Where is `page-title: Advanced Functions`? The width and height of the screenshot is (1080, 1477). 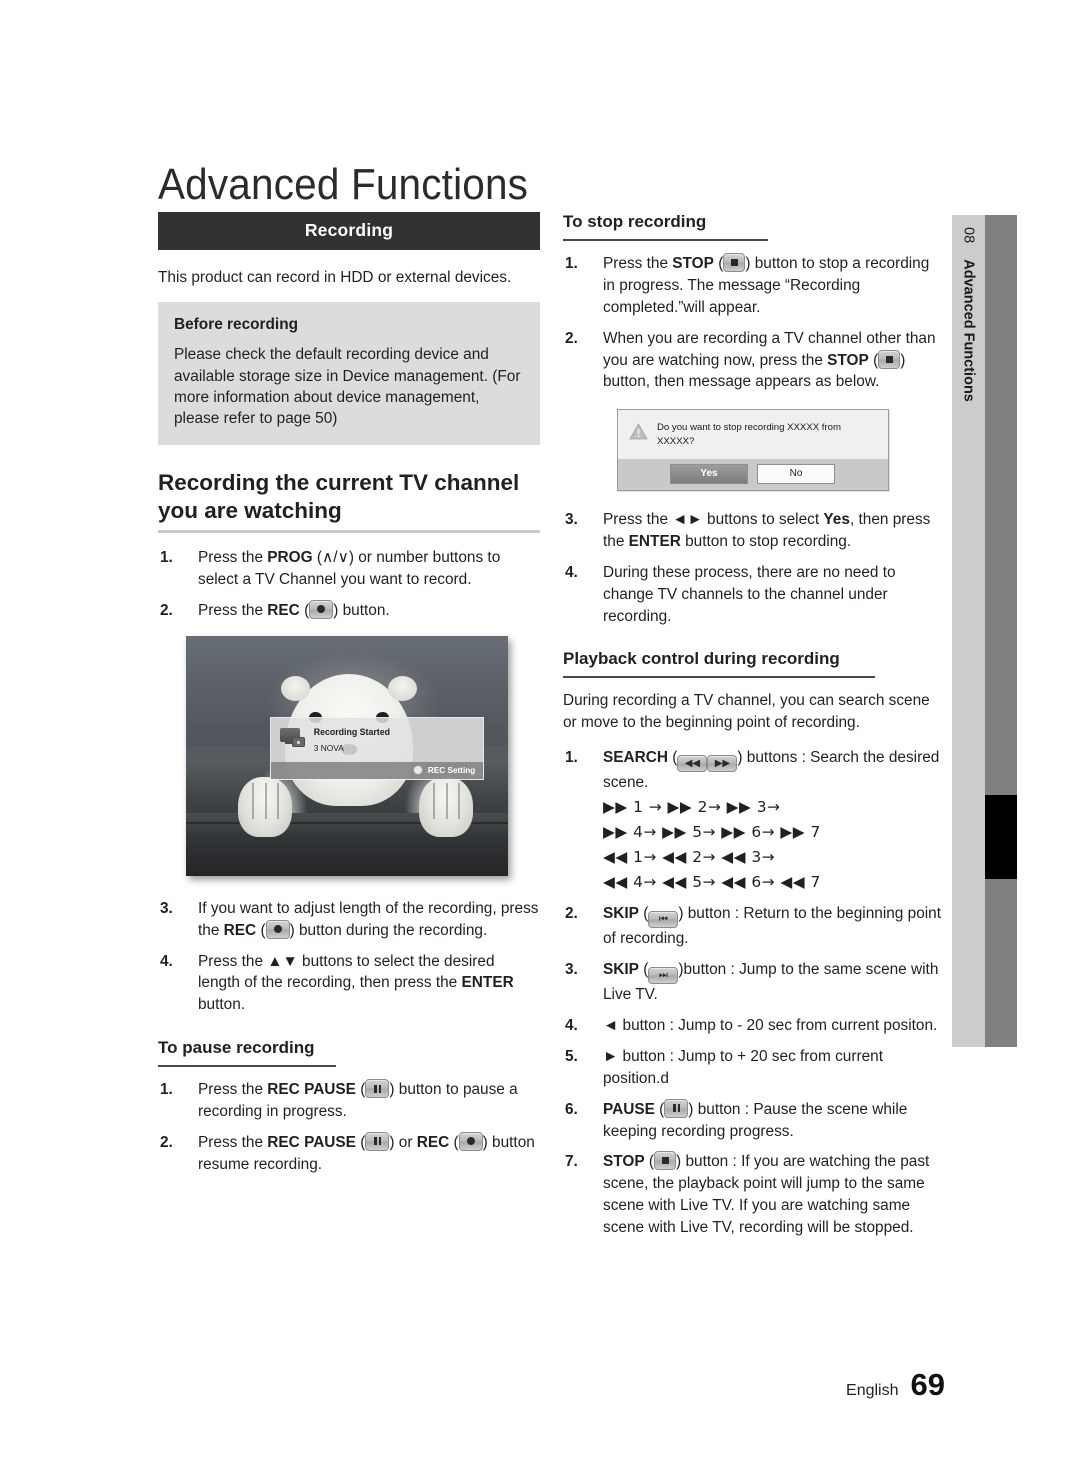
page-title: Advanced Functions is located at coordinates (343, 185).